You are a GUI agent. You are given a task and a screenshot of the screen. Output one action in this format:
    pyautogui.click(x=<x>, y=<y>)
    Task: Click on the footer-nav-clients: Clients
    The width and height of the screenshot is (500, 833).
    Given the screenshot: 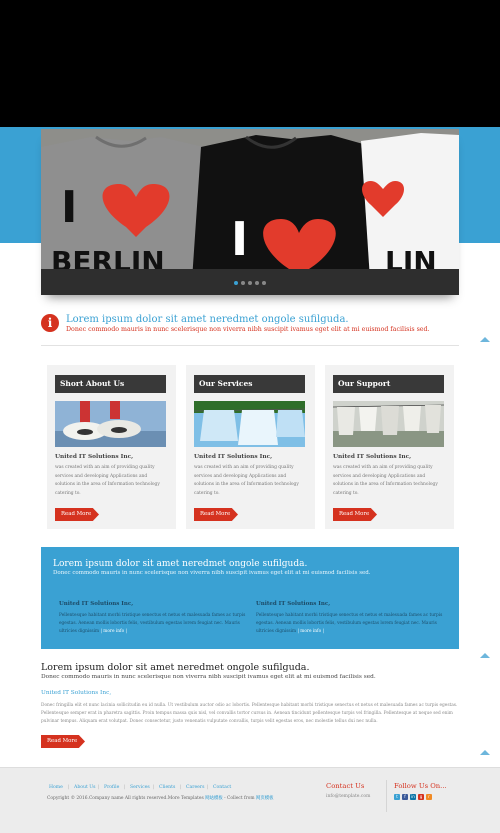 What is the action you would take?
    pyautogui.click(x=167, y=787)
    